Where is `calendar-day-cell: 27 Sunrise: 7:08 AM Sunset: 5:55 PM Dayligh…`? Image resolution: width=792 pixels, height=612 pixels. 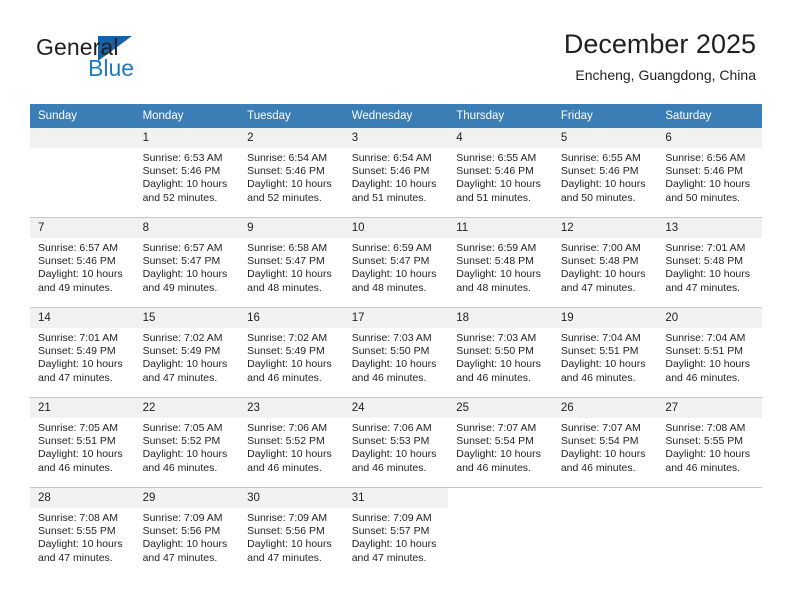
calendar-day-cell: 27 Sunrise: 7:08 AM Sunset: 5:55 PM Dayligh… is located at coordinates (709, 442).